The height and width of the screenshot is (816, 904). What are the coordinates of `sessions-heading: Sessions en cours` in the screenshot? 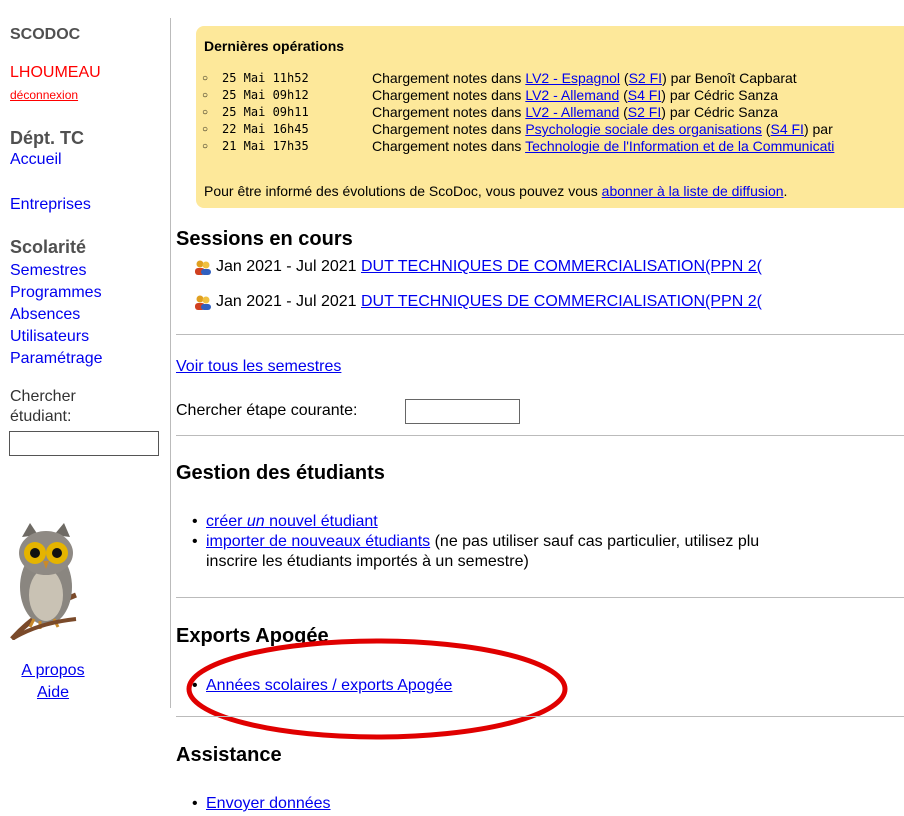 It's located at (264, 239).